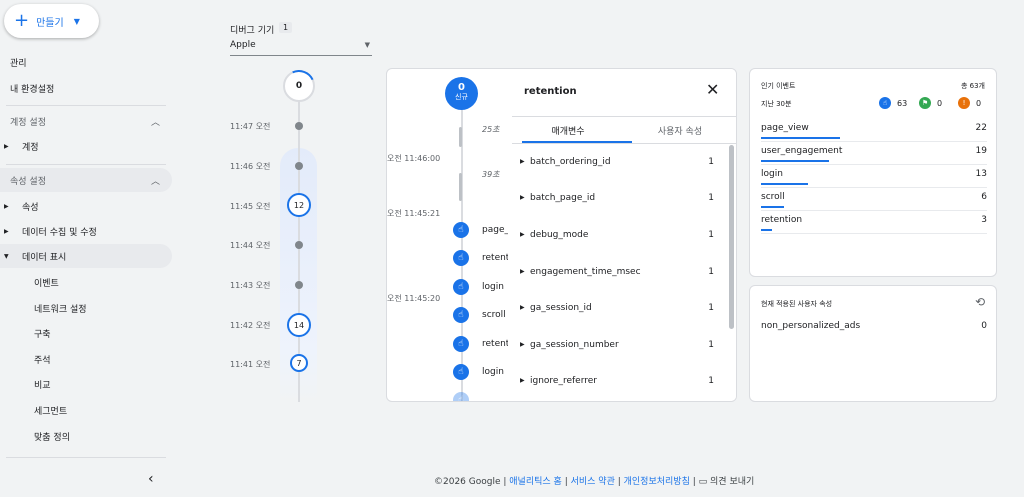  I want to click on privacy-link: 개인정보처리방침, so click(657, 482).